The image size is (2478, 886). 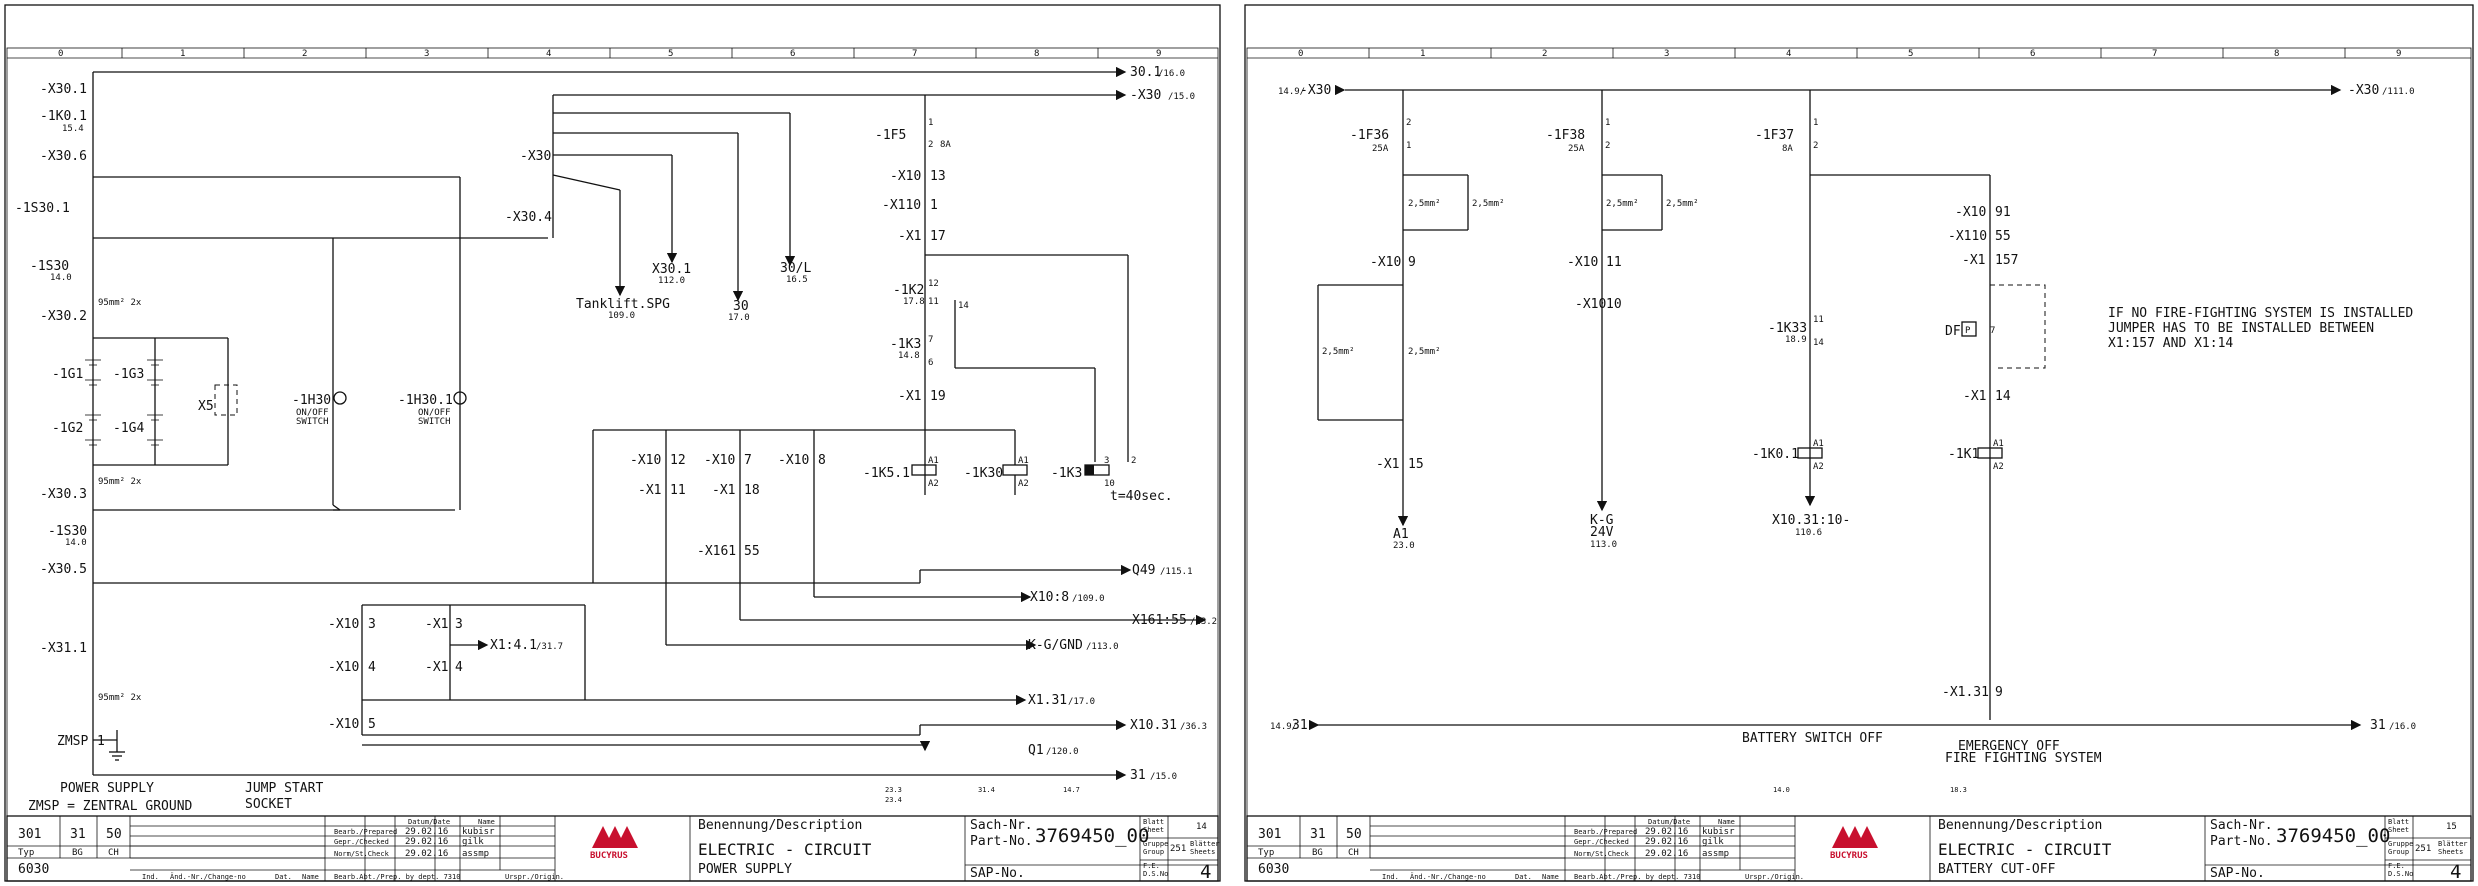 I want to click on dest-q49: Q49, so click(x=1143, y=570).